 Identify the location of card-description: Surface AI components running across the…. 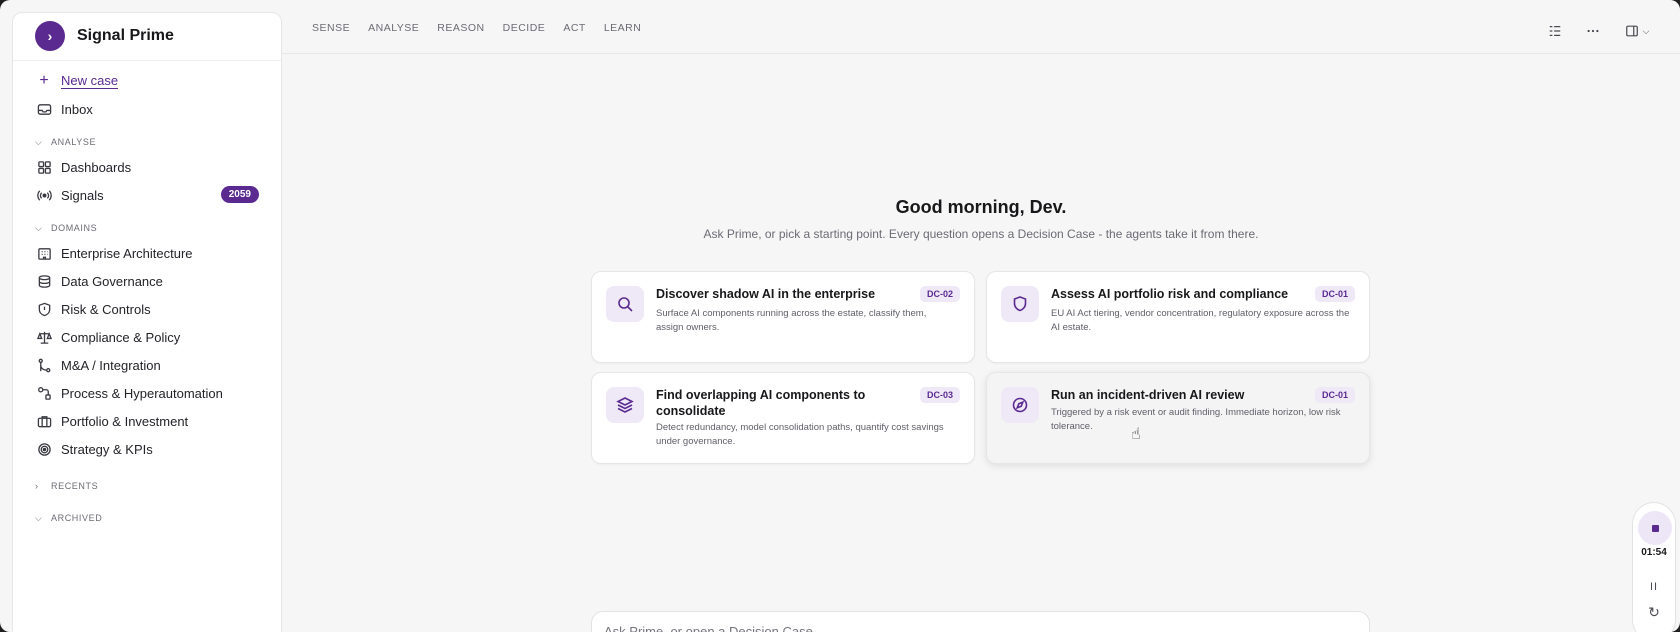
(791, 320).